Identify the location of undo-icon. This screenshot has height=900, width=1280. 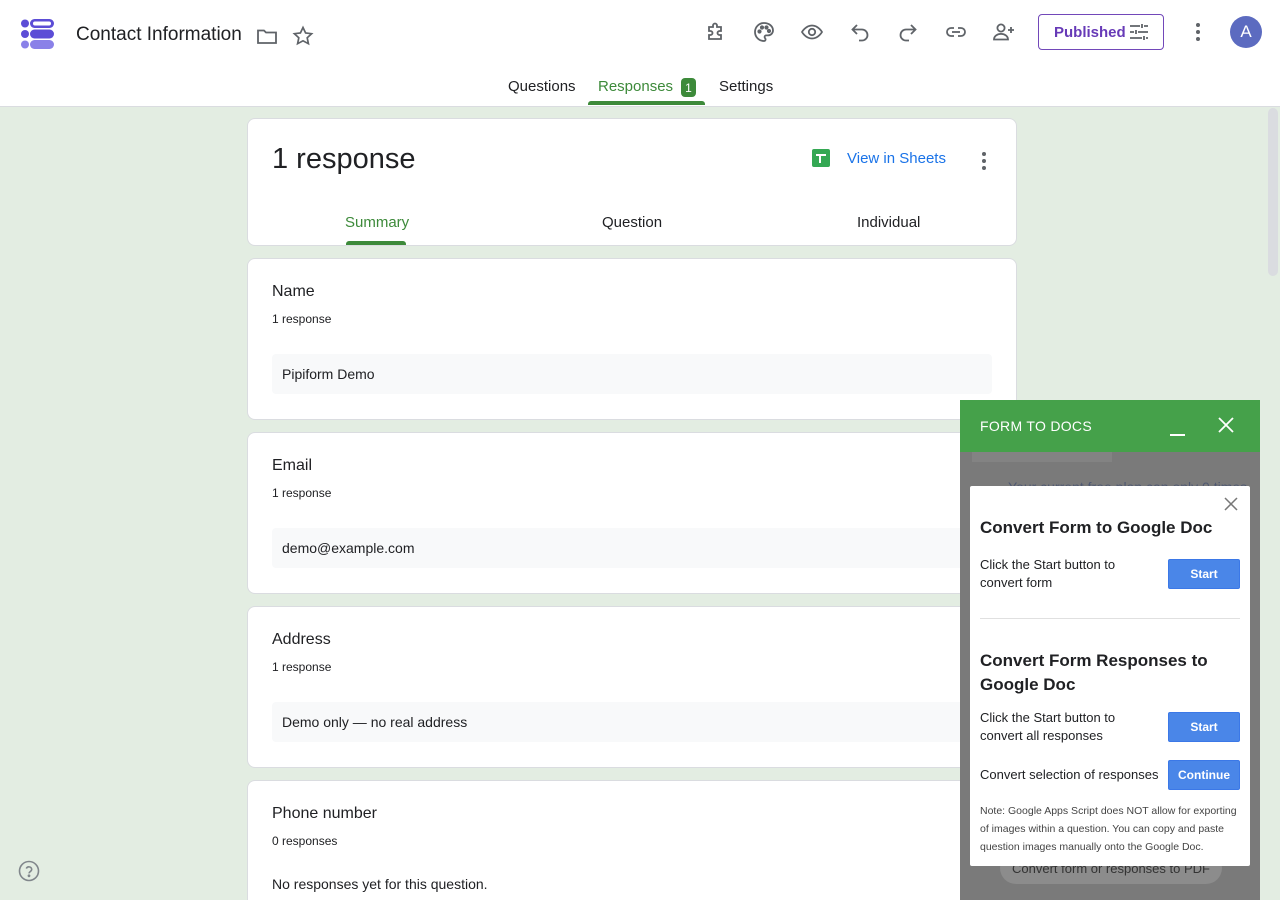
(860, 32).